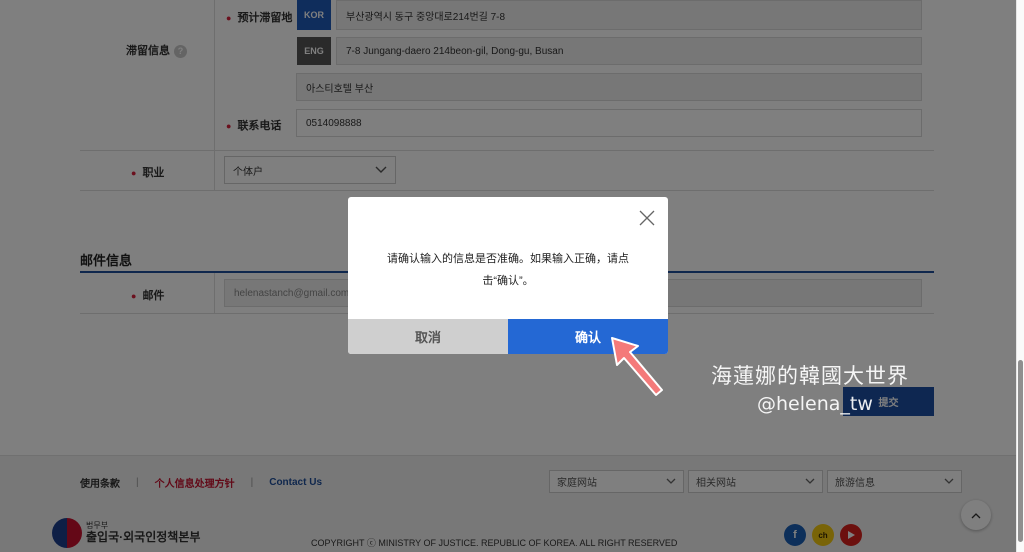 This screenshot has width=1024, height=552. Describe the element at coordinates (637, 366) in the screenshot. I see `pointer-arrow-icon` at that location.